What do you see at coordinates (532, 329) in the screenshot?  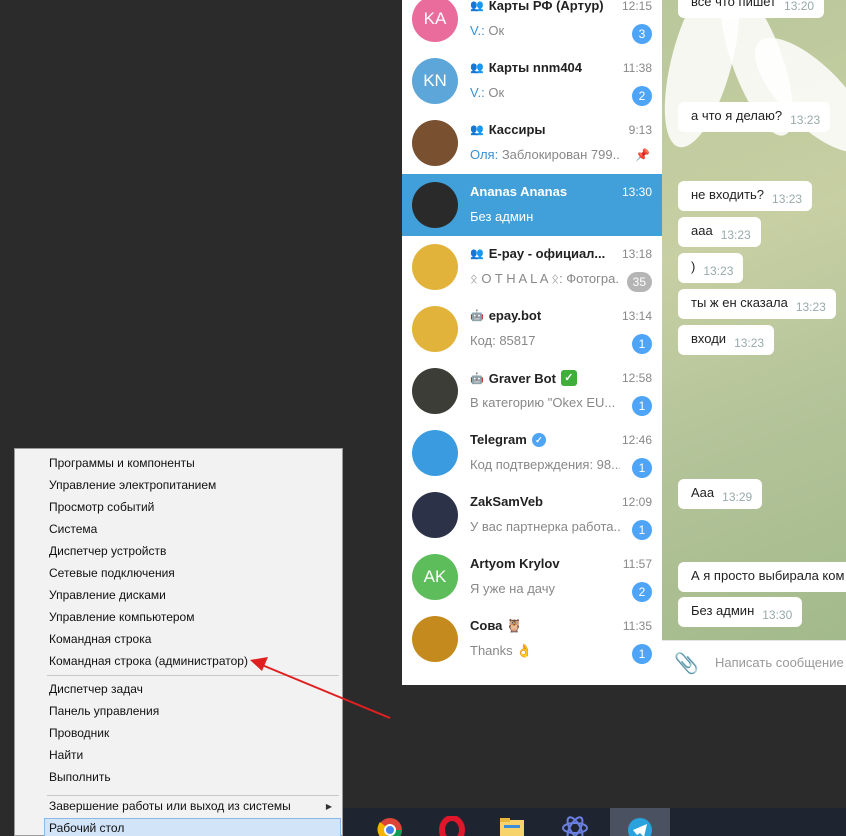 I see `chat-list-item: 🤖 epay.bot 13:14 Код: 85817 1` at bounding box center [532, 329].